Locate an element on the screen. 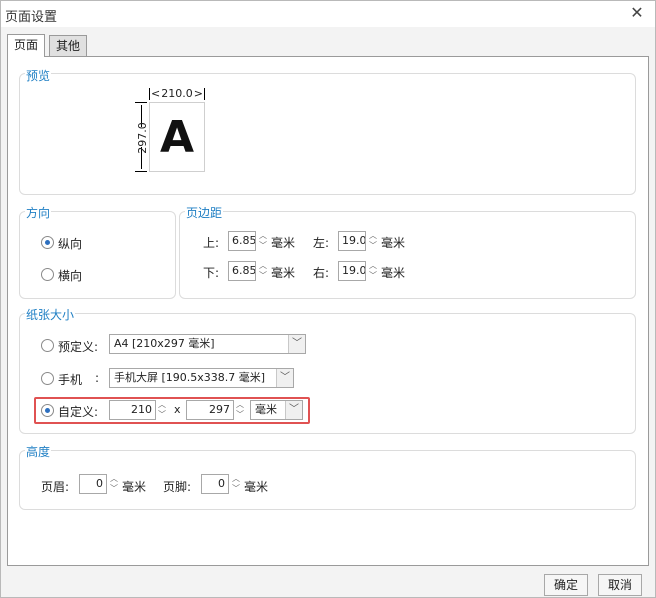 This screenshot has height=598, width=656. ok-button: 确定 is located at coordinates (566, 585).